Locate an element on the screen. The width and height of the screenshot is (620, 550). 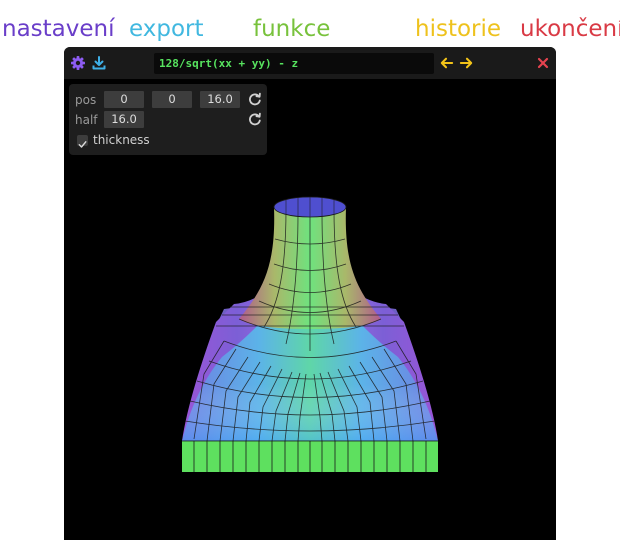
pos-label: pos is located at coordinates (86, 100).